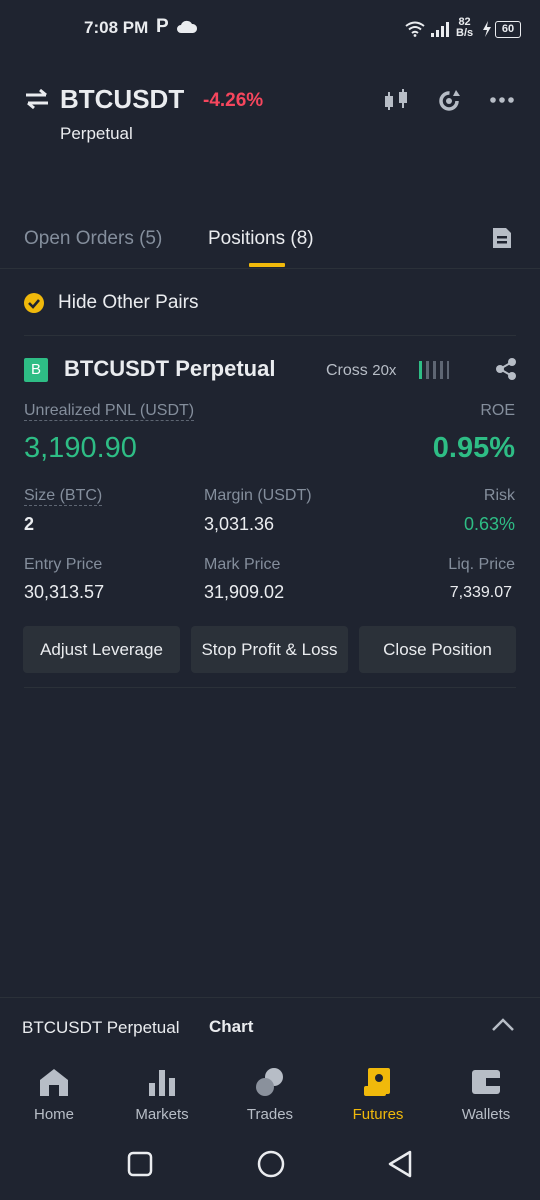  What do you see at coordinates (242, 564) in the screenshot?
I see `mark-price-label: Mark Price` at bounding box center [242, 564].